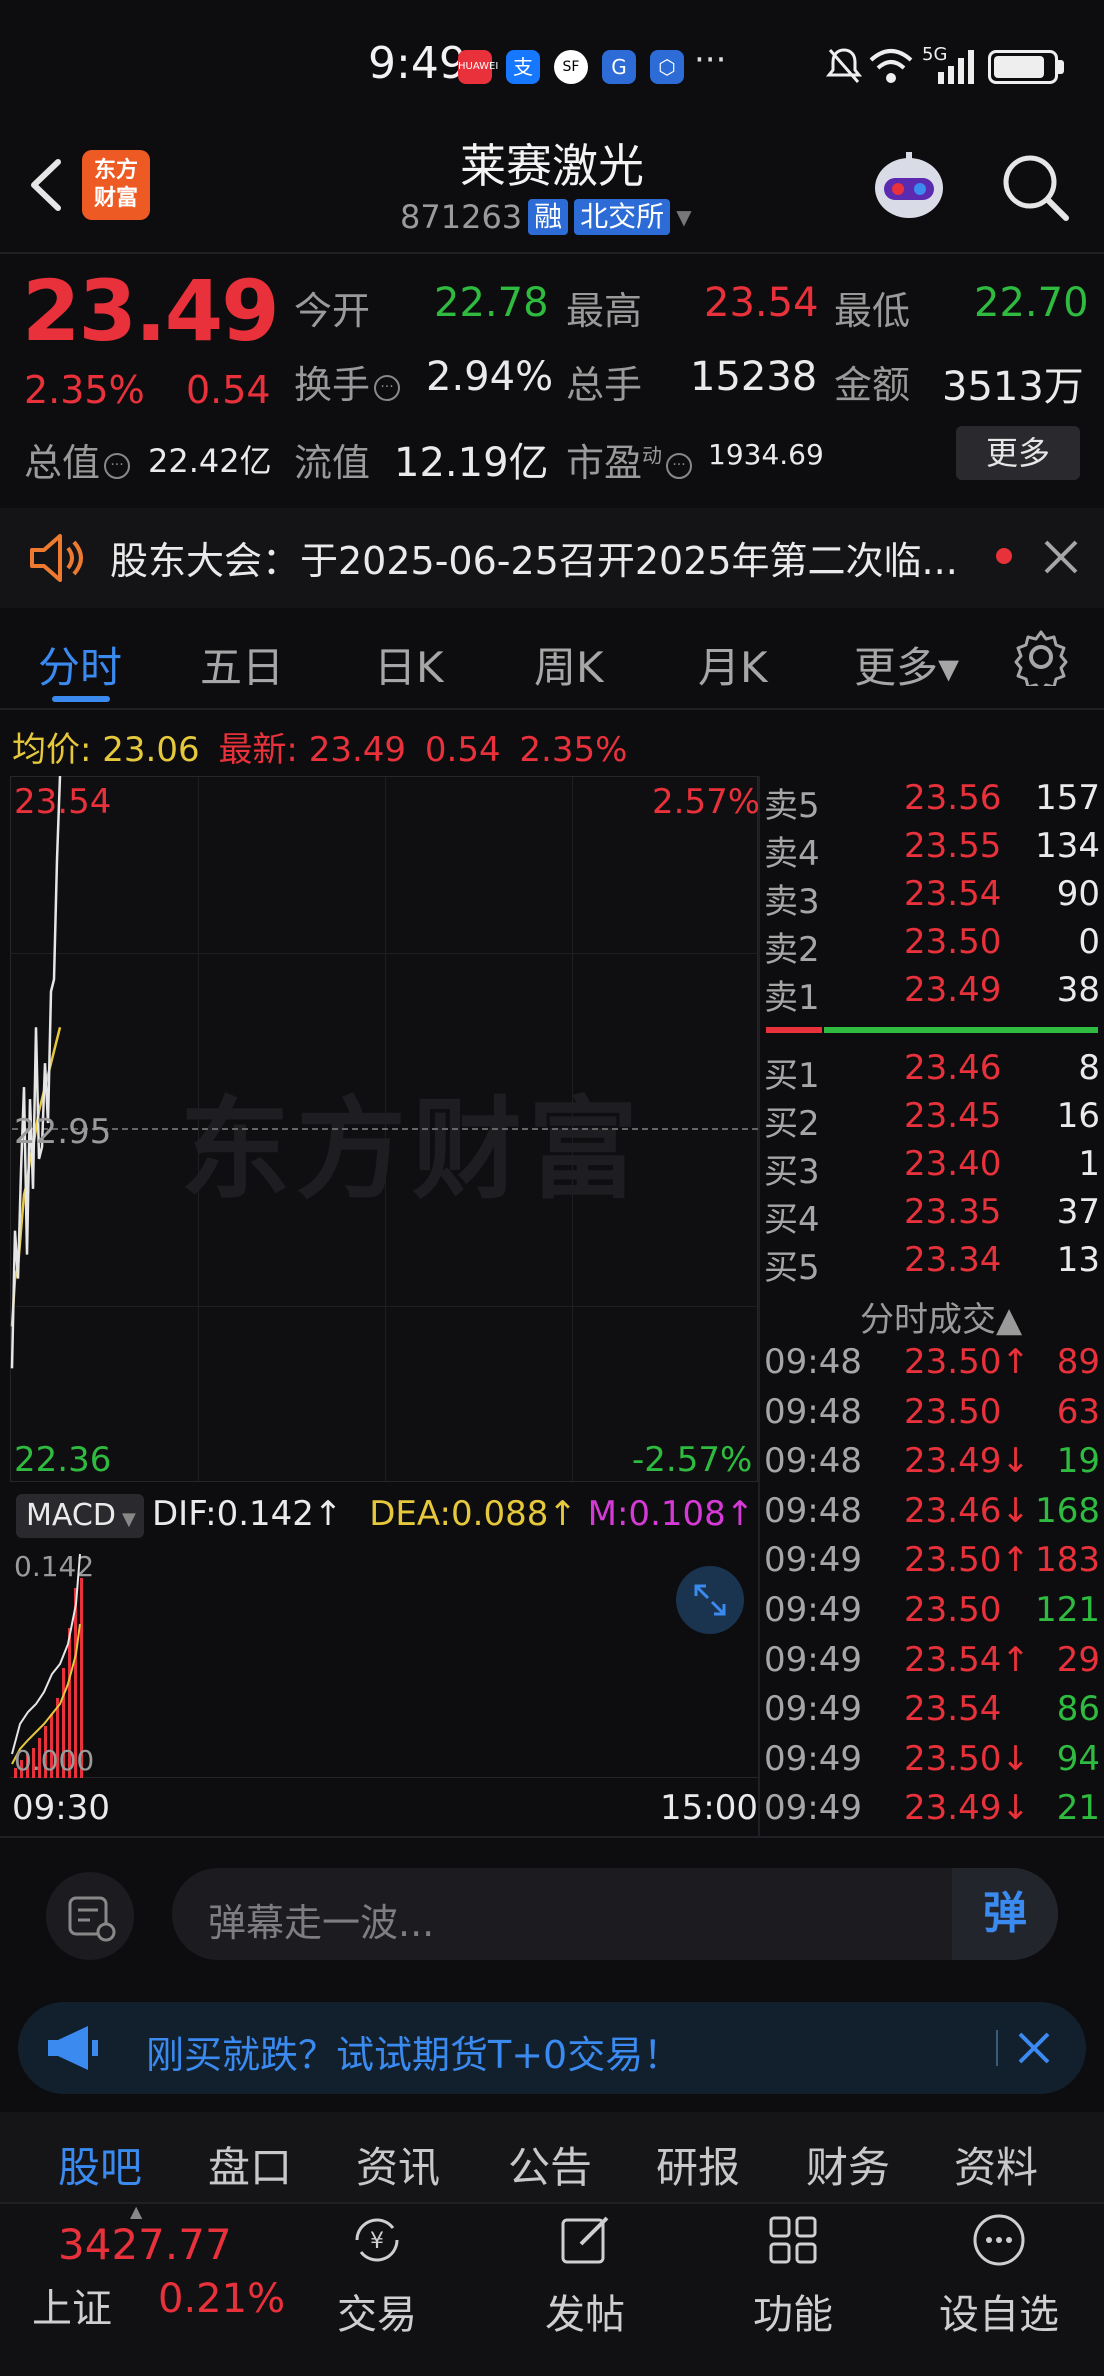 This screenshot has width=1104, height=2376. What do you see at coordinates (90, 1916) in the screenshot?
I see `comment-list-icon` at bounding box center [90, 1916].